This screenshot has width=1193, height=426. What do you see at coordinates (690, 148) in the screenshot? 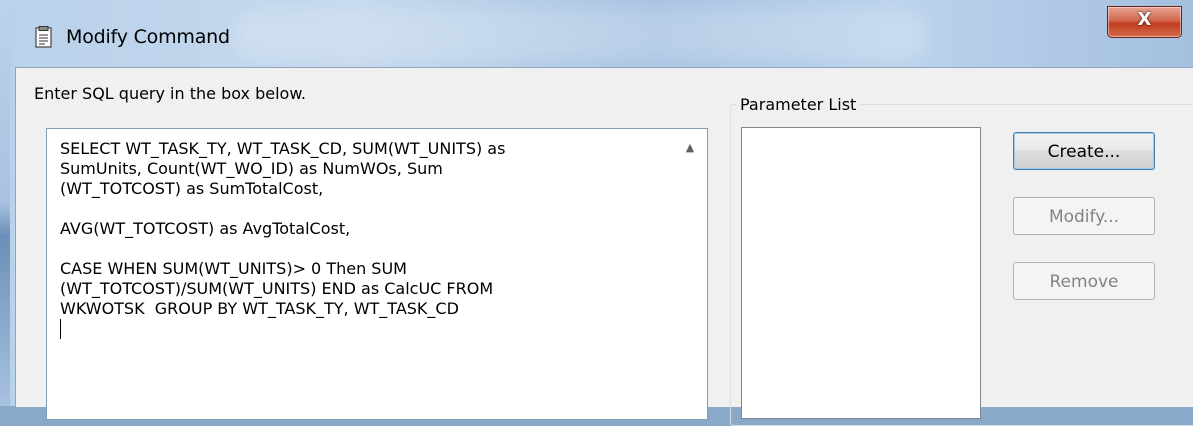
I see `scroll-up-arrow-icon: ▲` at bounding box center [690, 148].